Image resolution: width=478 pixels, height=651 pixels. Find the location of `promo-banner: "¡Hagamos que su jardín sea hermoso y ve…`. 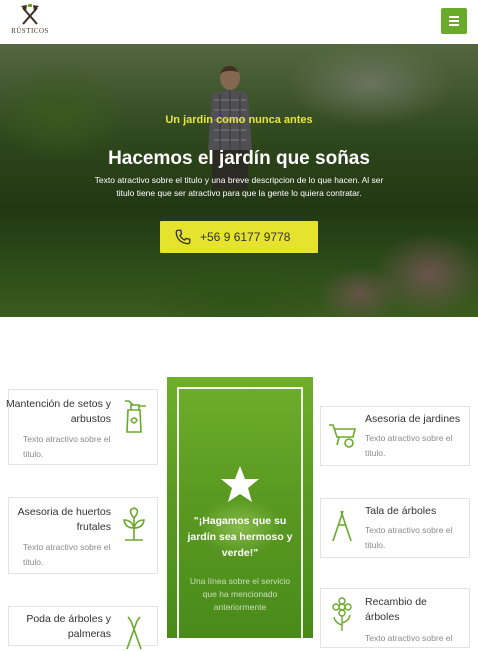

promo-banner: "¡Hagamos que su jardín sea hermoso y ve… is located at coordinates (240, 507).